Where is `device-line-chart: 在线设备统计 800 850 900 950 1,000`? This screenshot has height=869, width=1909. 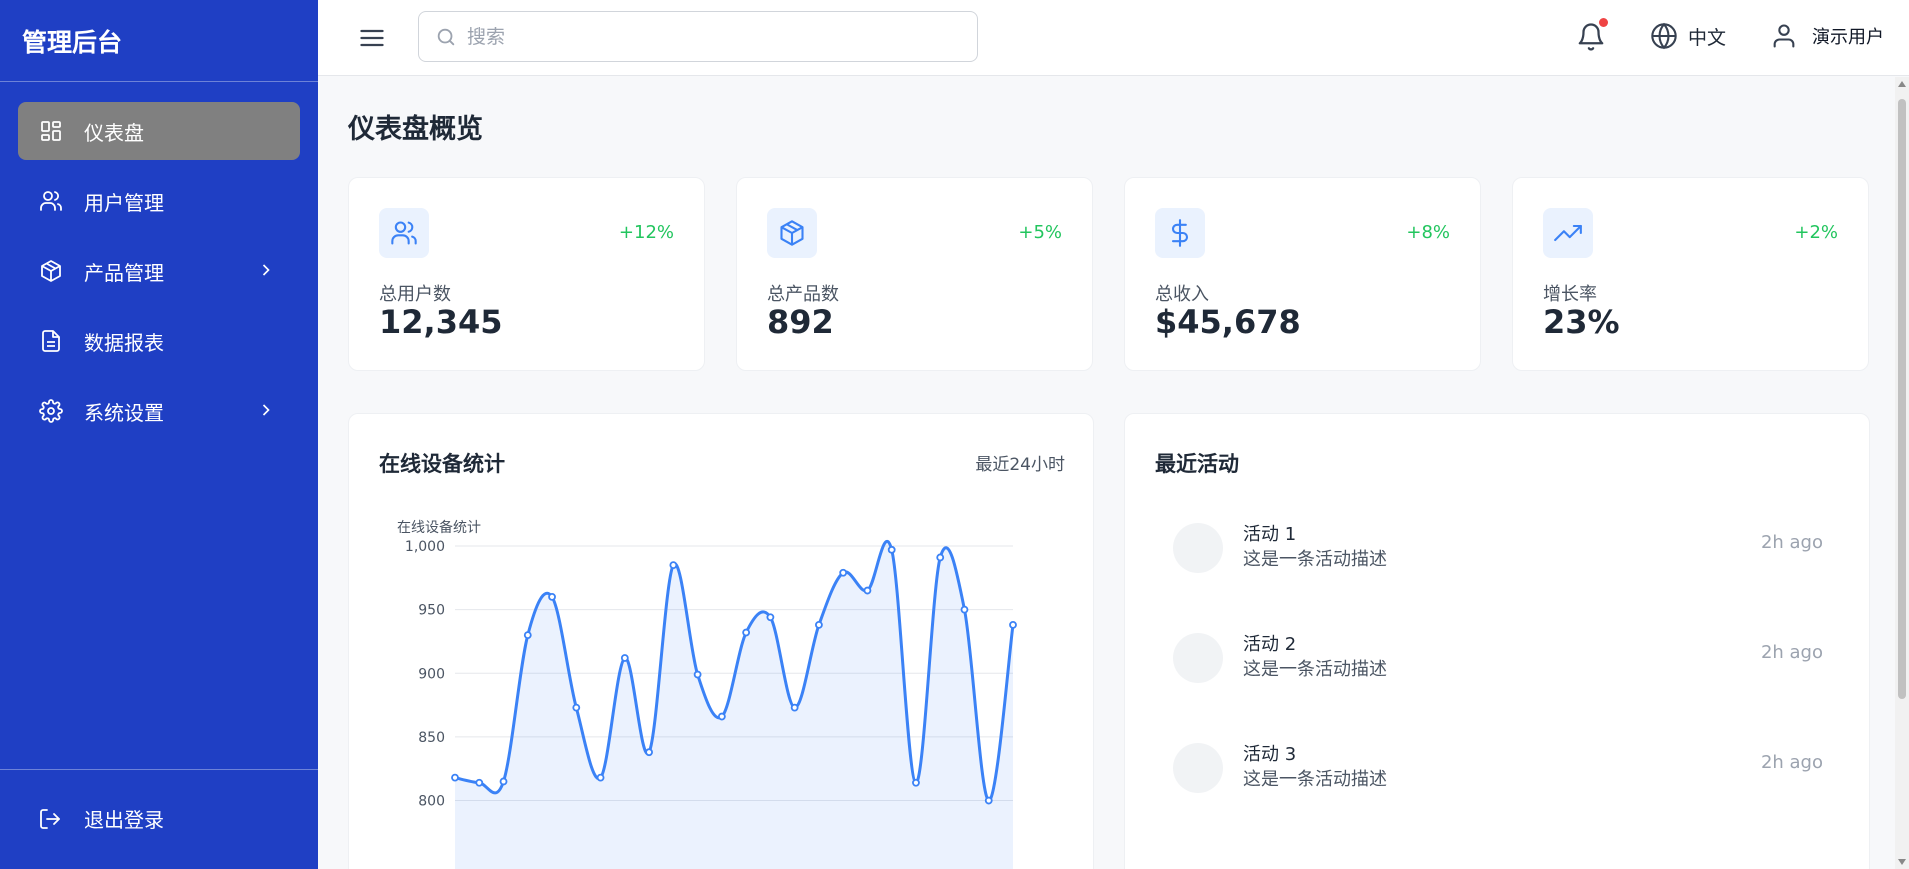
device-line-chart: 在线设备统计 800 850 900 950 1,000 is located at coordinates (707, 694).